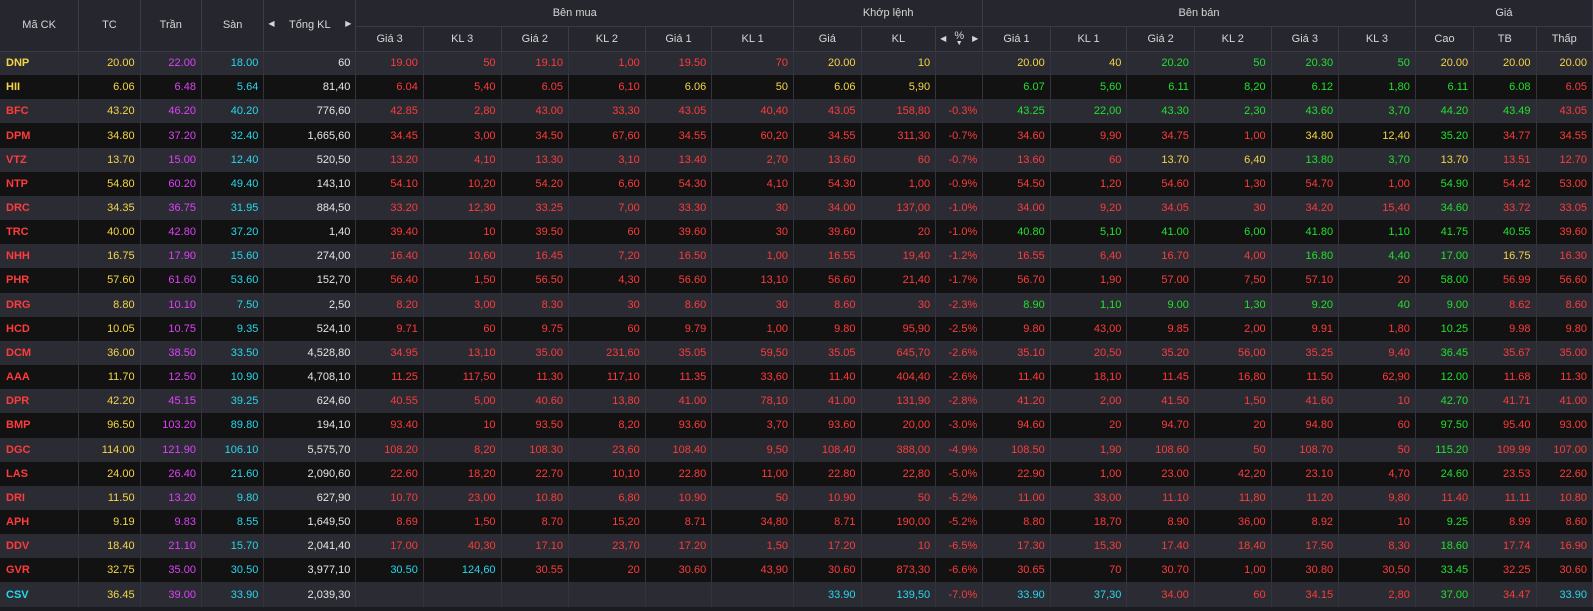  I want to click on col-sell-1: Giá 1, so click(1016, 39).